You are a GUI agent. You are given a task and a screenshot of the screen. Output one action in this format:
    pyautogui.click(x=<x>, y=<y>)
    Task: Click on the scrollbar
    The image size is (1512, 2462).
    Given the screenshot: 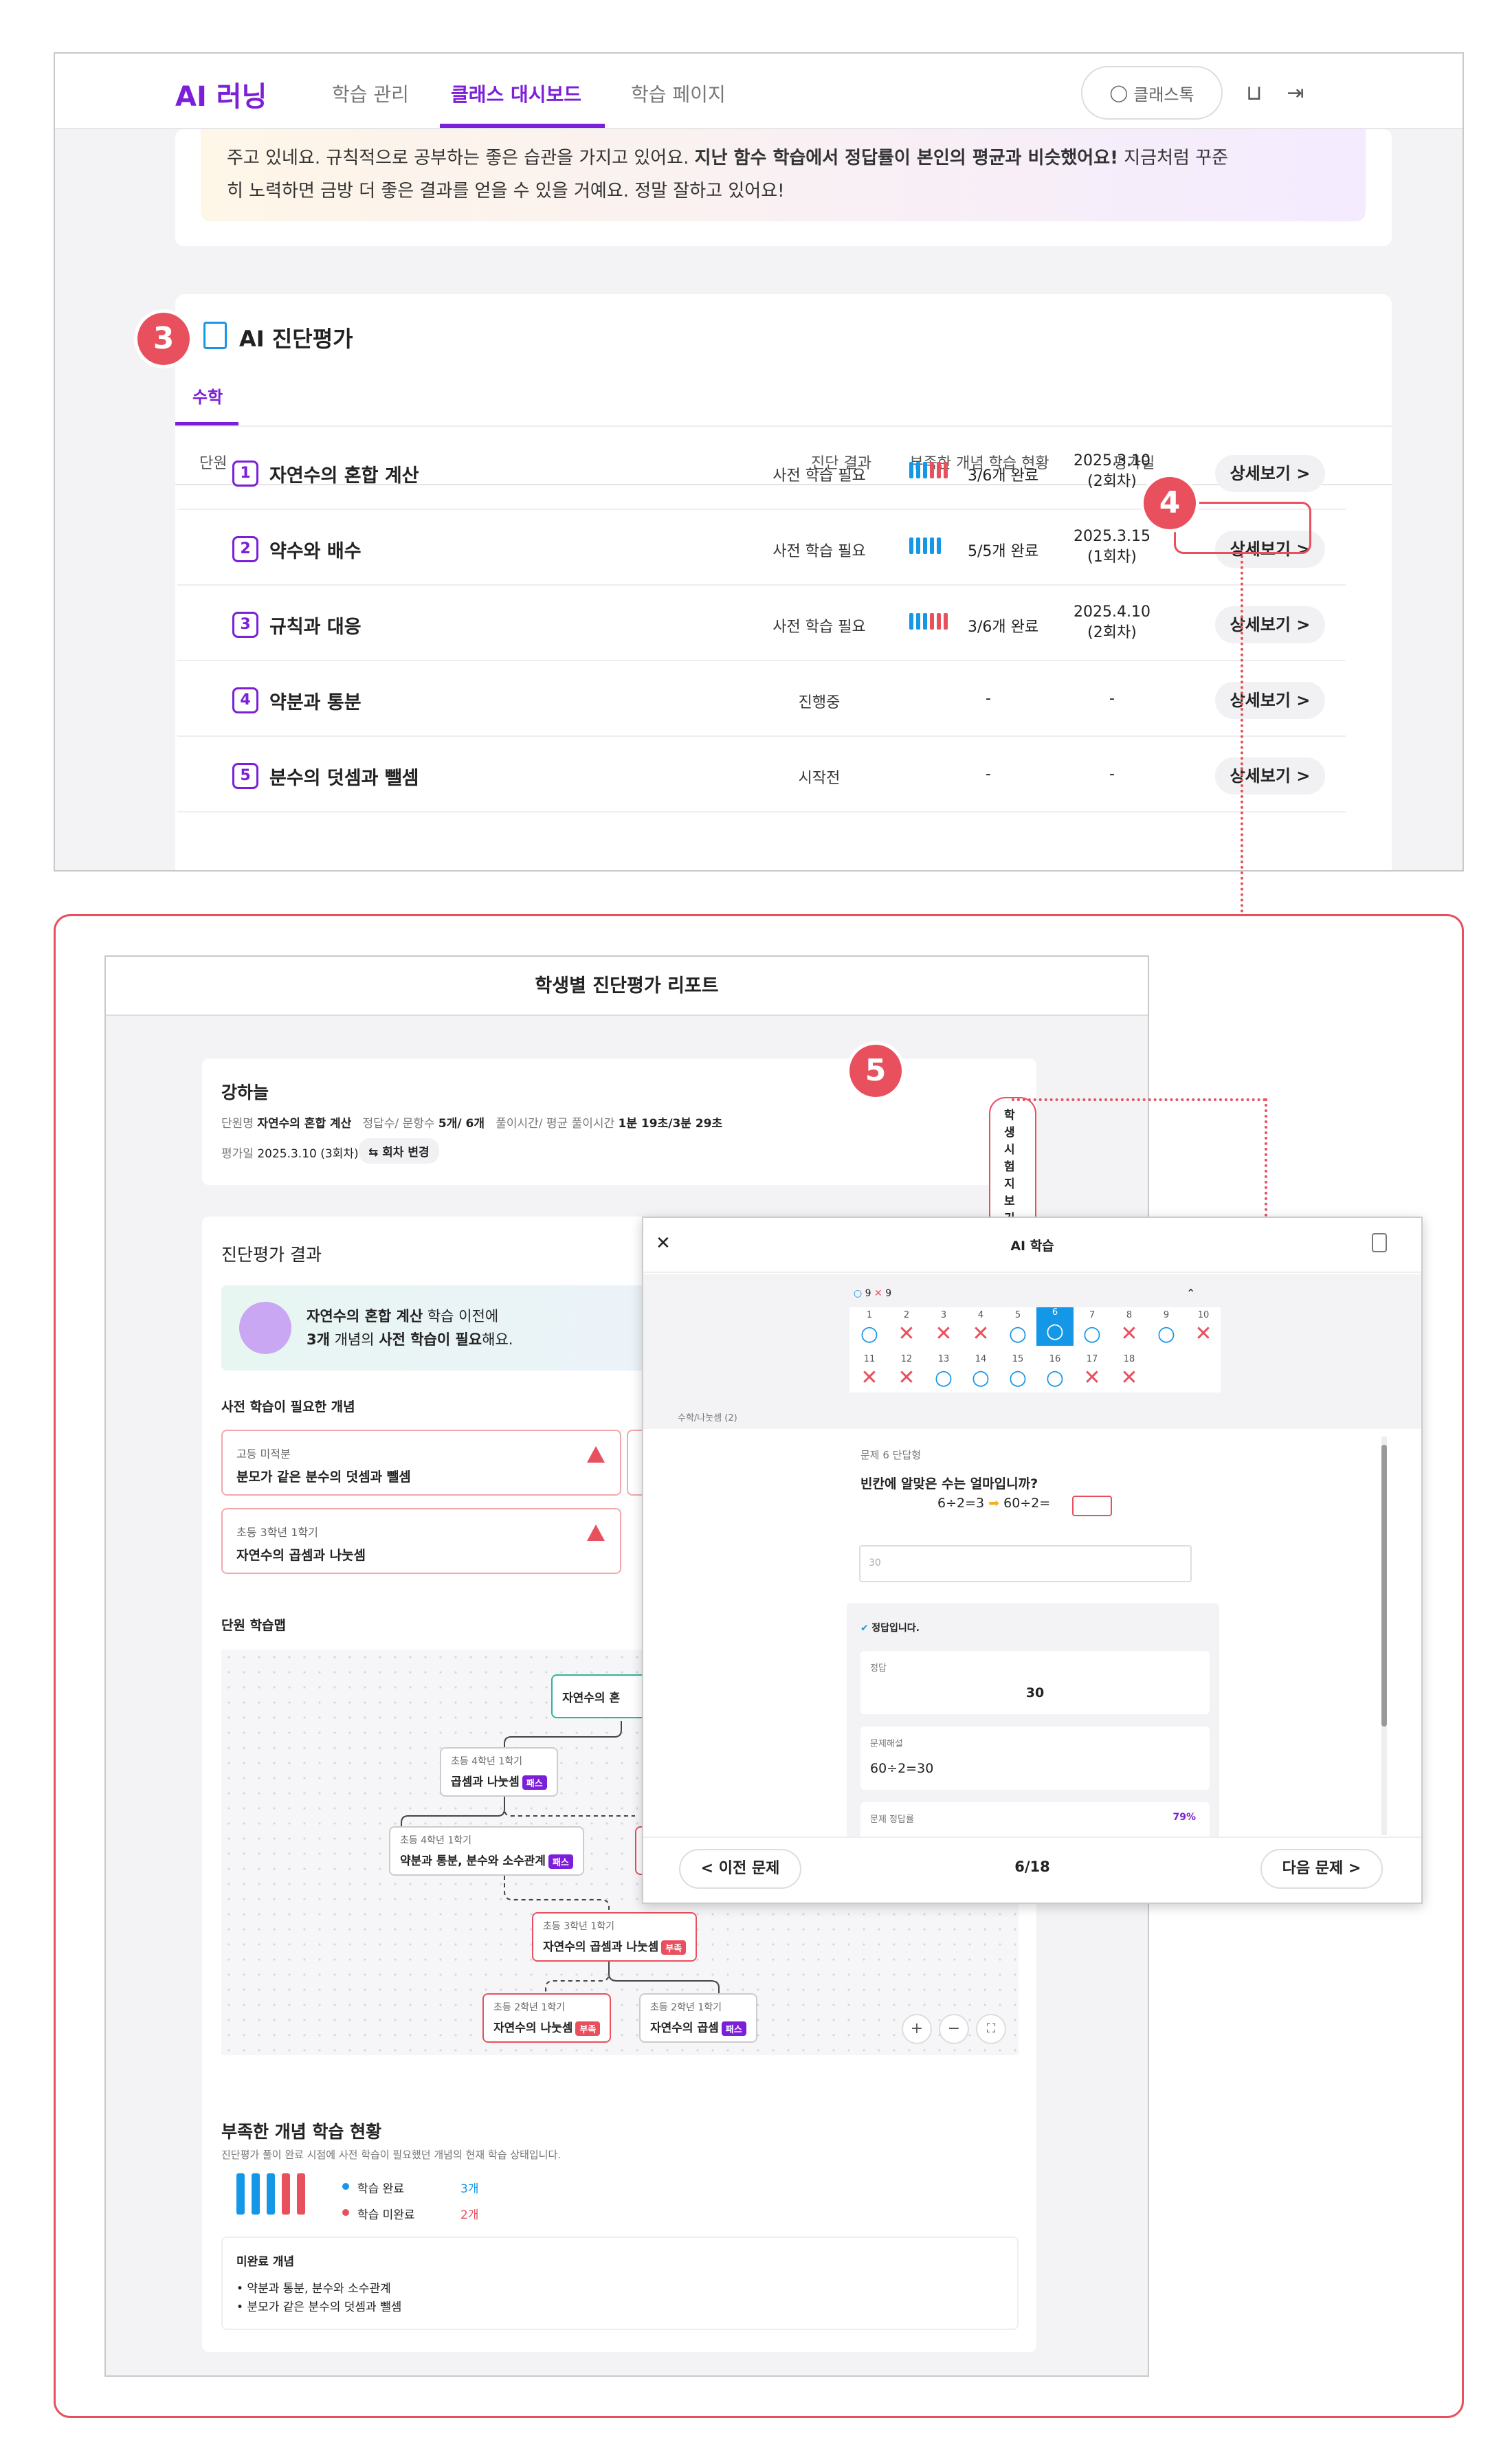 What is the action you would take?
    pyautogui.click(x=1384, y=1636)
    